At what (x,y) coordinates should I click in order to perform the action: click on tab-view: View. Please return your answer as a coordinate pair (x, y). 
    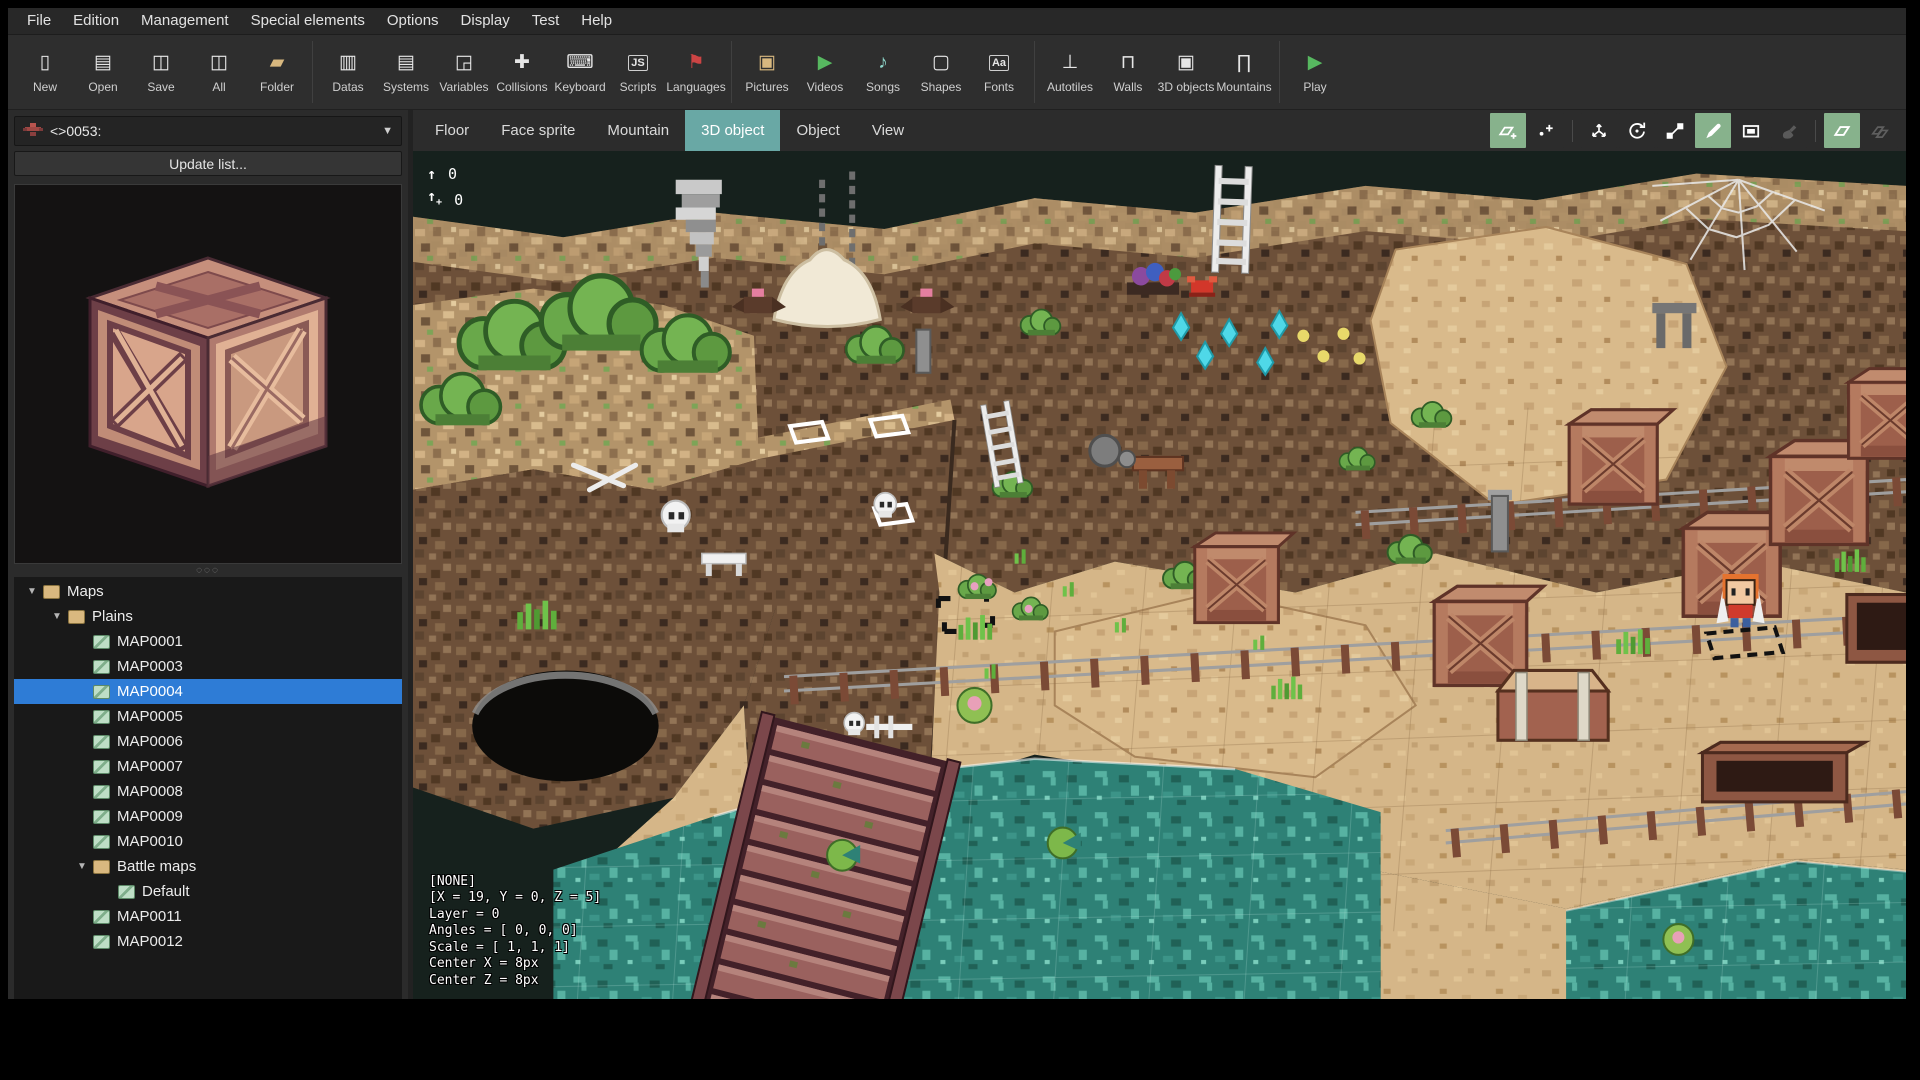
    Looking at the image, I should click on (888, 130).